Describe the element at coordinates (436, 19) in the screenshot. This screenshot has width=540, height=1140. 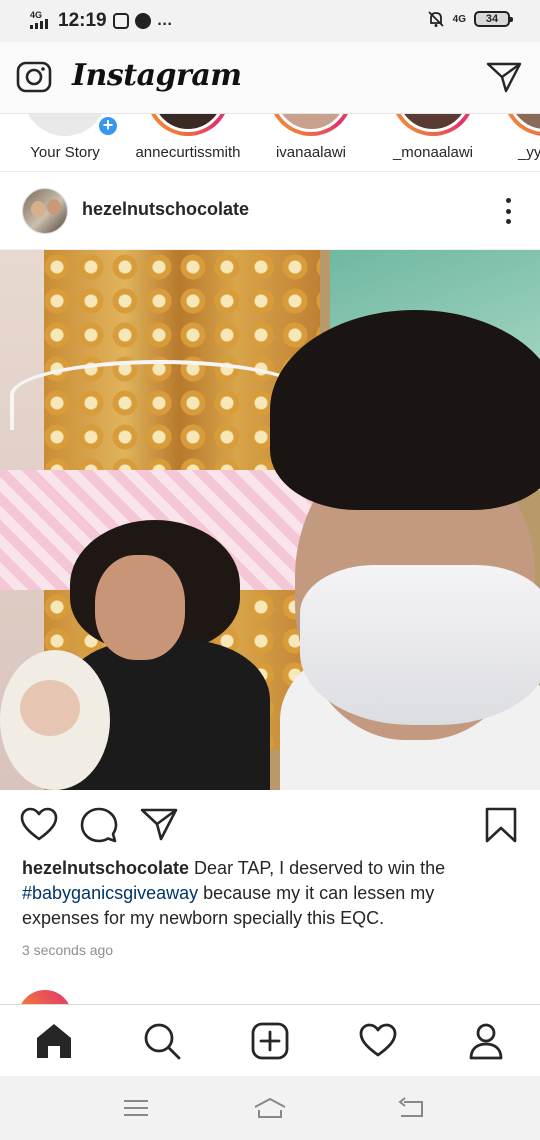
I see `muted-bell-icon` at that location.